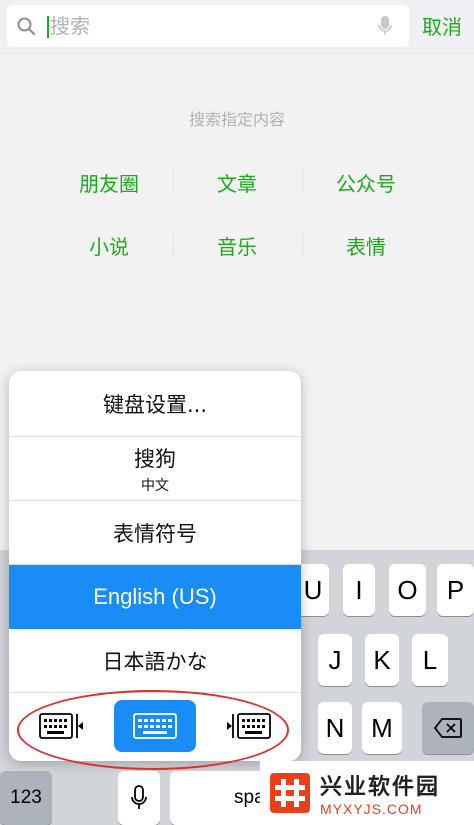 The image size is (474, 825). Describe the element at coordinates (455, 590) in the screenshot. I see `key-p: P` at that location.